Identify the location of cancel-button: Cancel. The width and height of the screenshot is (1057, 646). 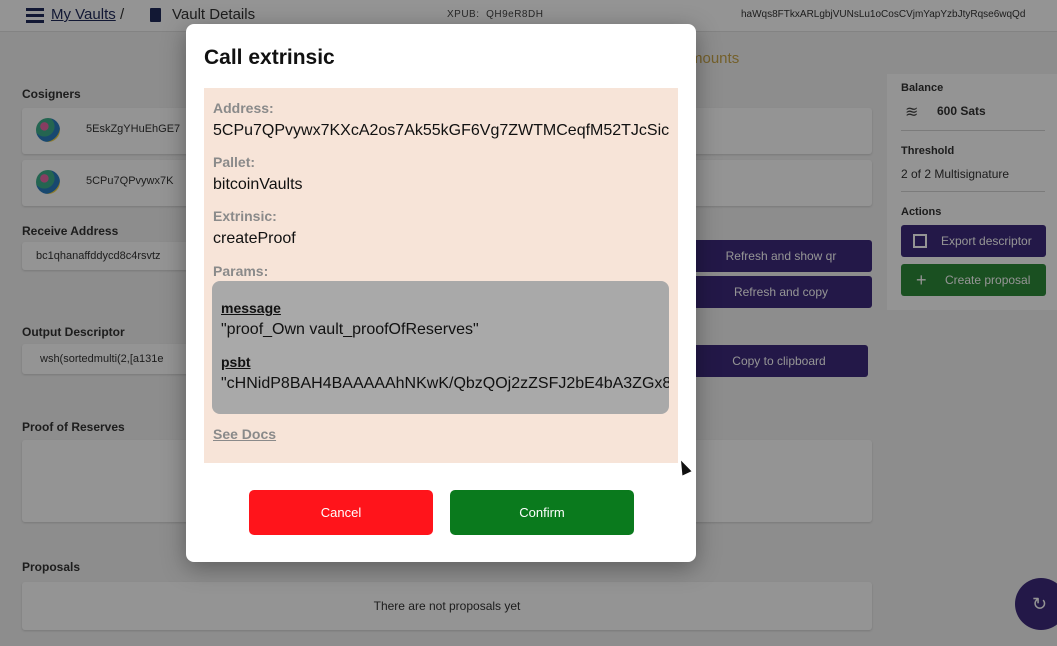
(341, 512).